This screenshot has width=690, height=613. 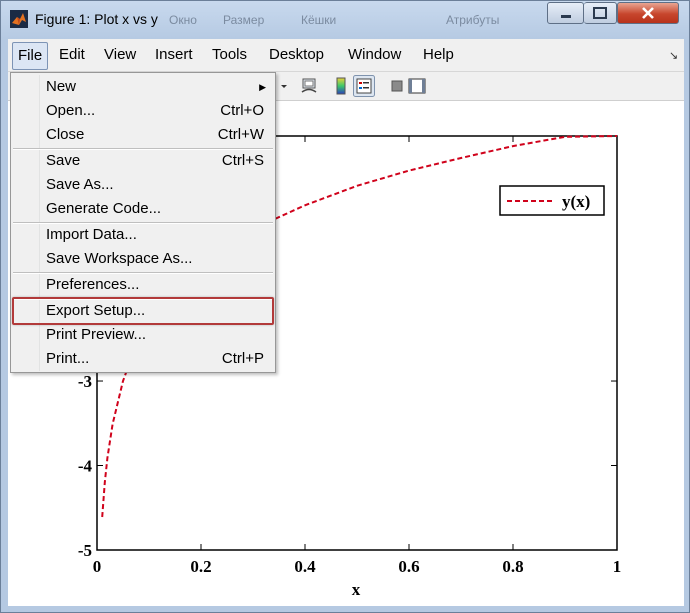 What do you see at coordinates (565, 13) in the screenshot?
I see `minimize-button` at bounding box center [565, 13].